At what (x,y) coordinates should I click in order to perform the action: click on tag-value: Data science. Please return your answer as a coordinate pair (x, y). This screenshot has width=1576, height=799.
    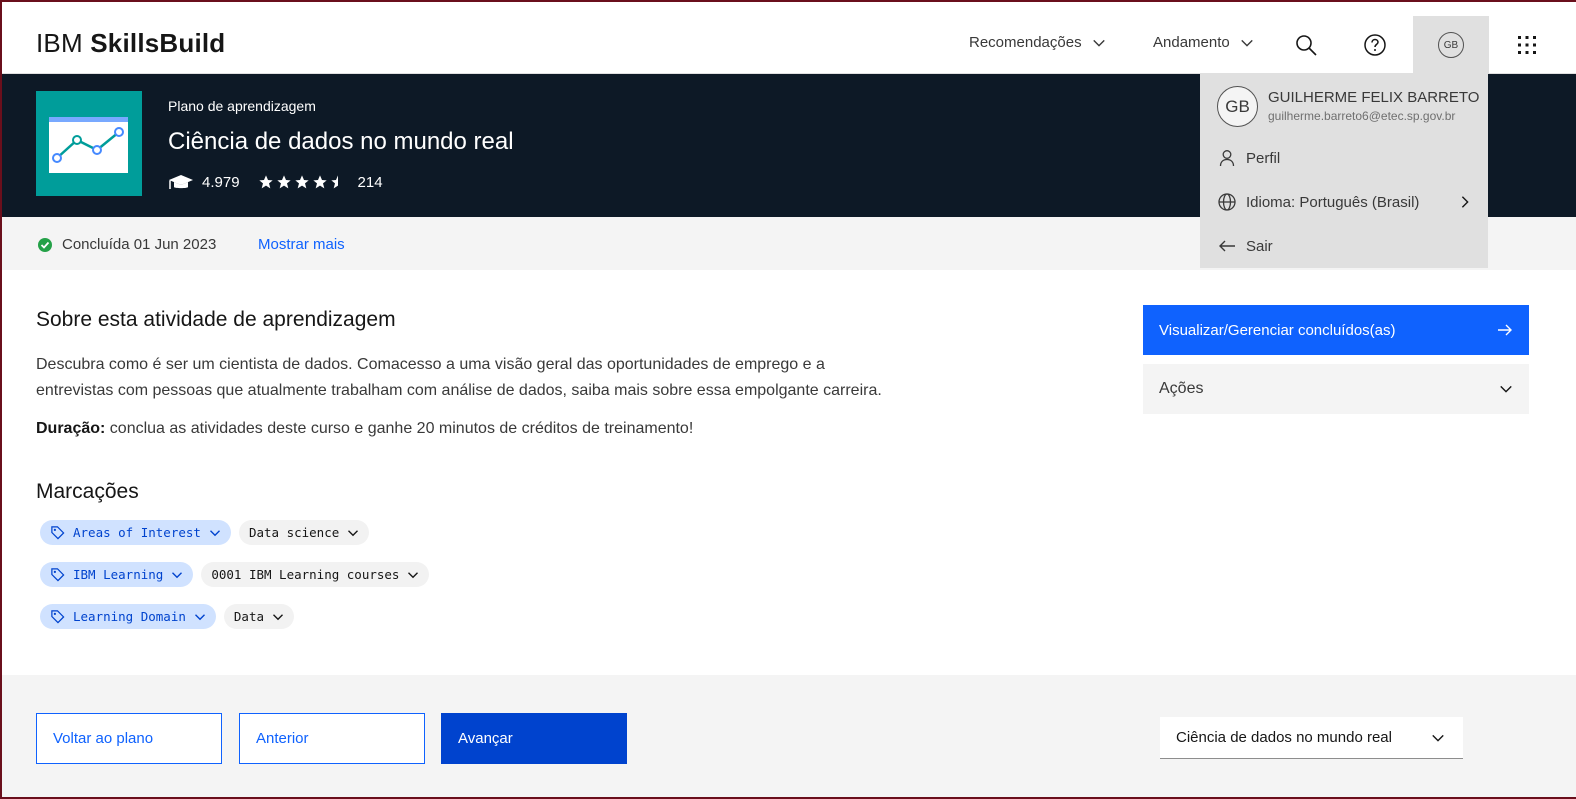
    Looking at the image, I should click on (304, 532).